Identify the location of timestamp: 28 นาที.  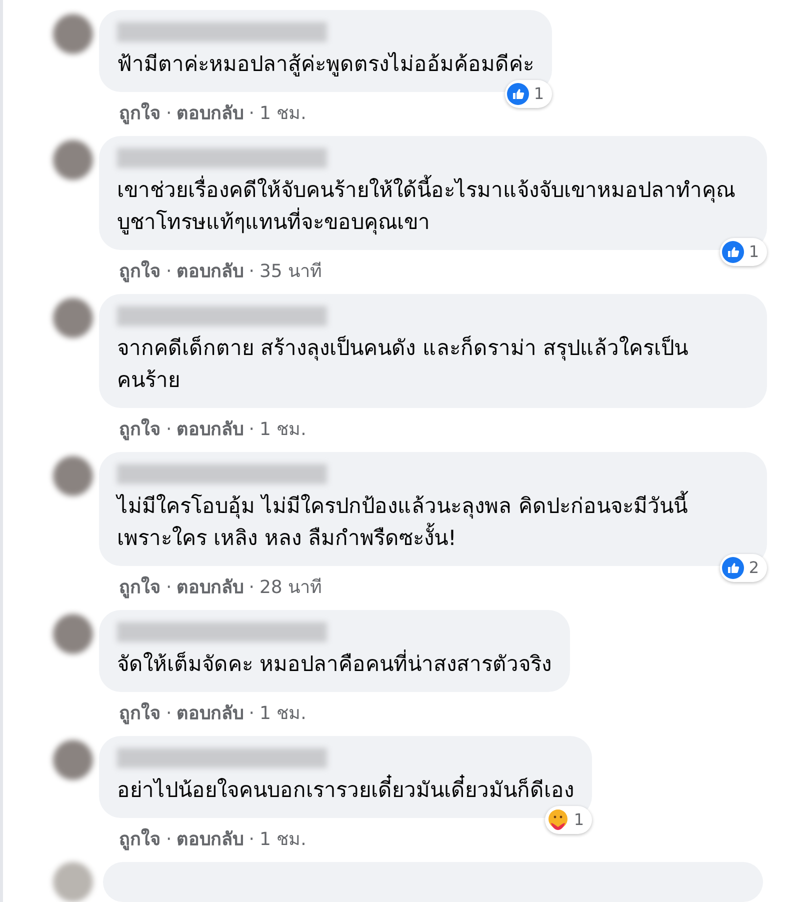
(290, 588).